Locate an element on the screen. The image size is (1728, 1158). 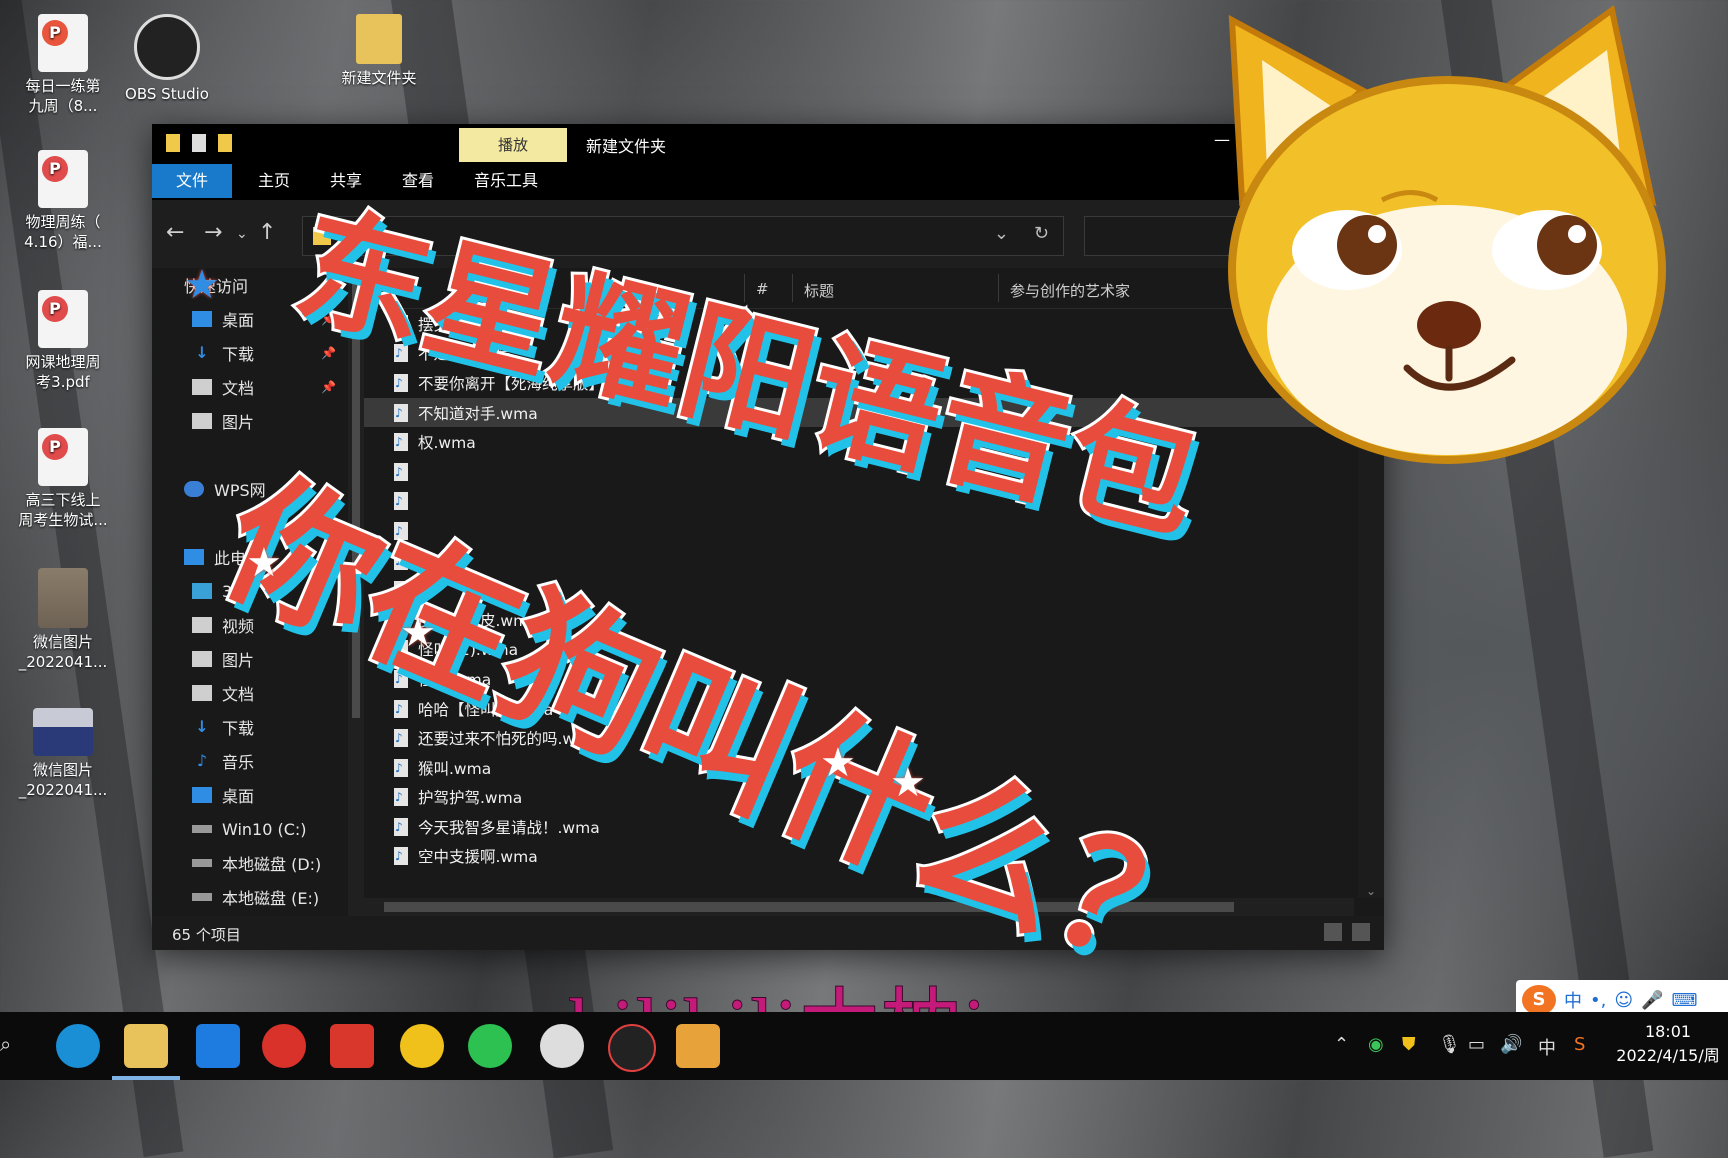
doge-face-sticker is located at coordinates (1447, 234).